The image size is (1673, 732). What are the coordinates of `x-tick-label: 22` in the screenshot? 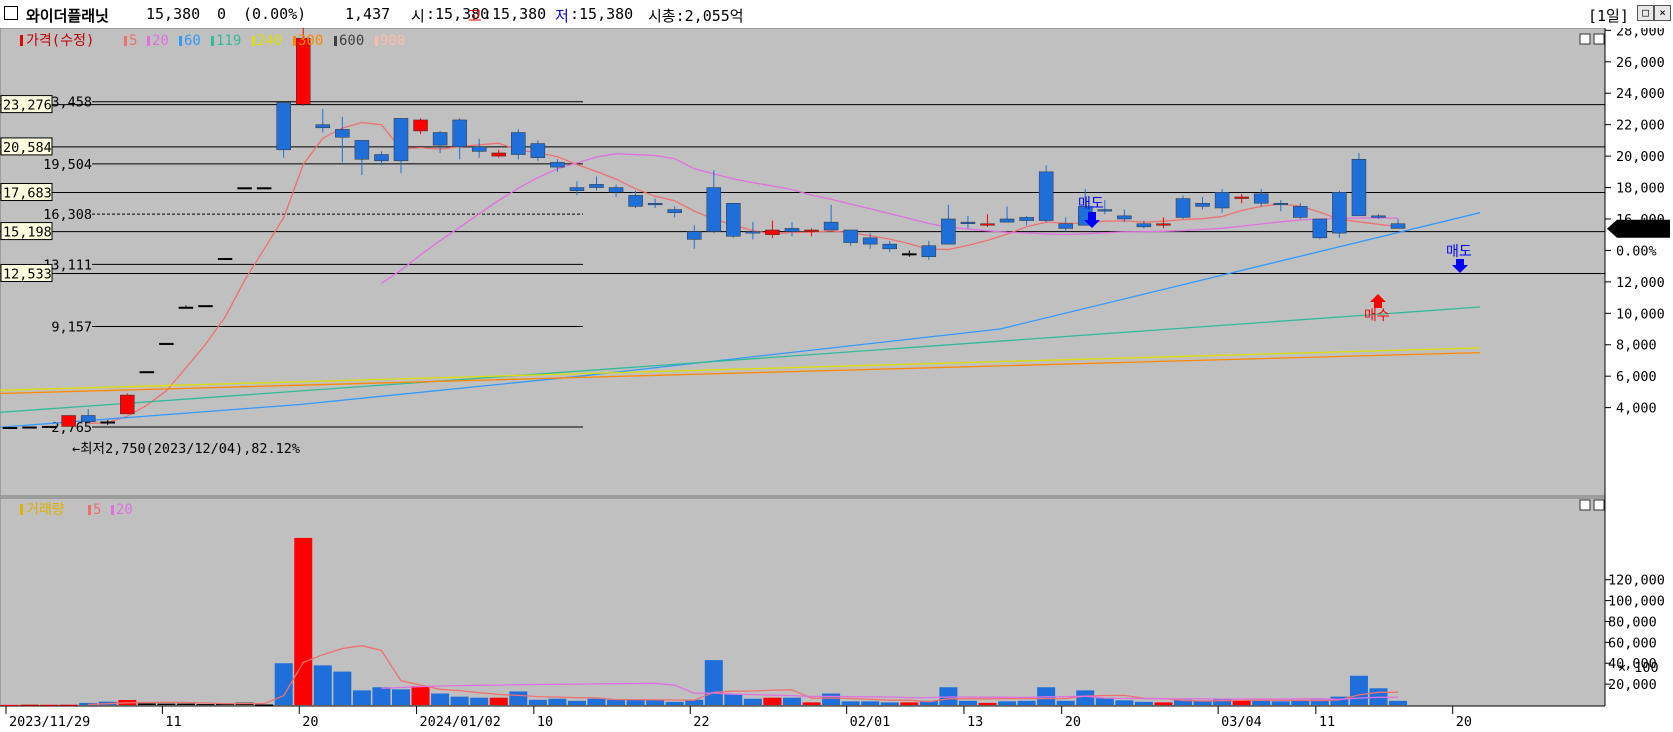 It's located at (701, 722).